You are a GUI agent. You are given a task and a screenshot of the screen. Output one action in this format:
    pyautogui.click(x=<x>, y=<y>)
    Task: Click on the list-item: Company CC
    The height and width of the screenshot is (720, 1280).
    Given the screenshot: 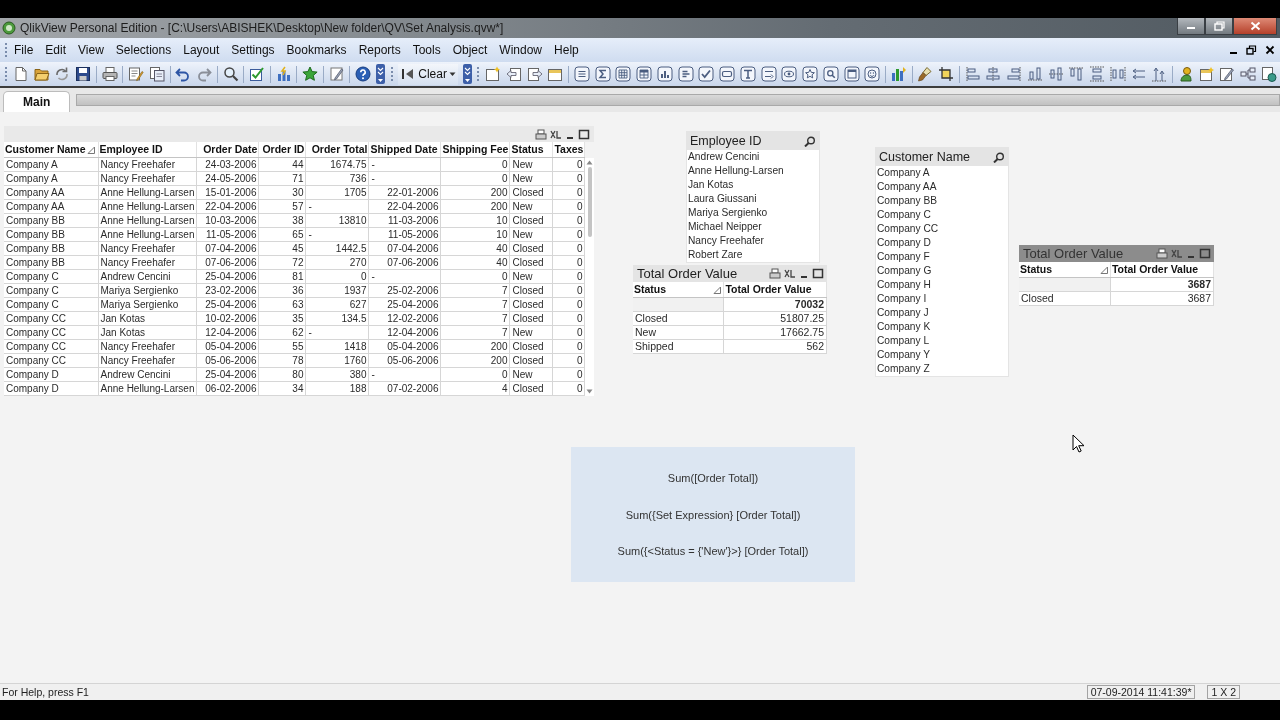 What is the action you would take?
    pyautogui.click(x=942, y=229)
    